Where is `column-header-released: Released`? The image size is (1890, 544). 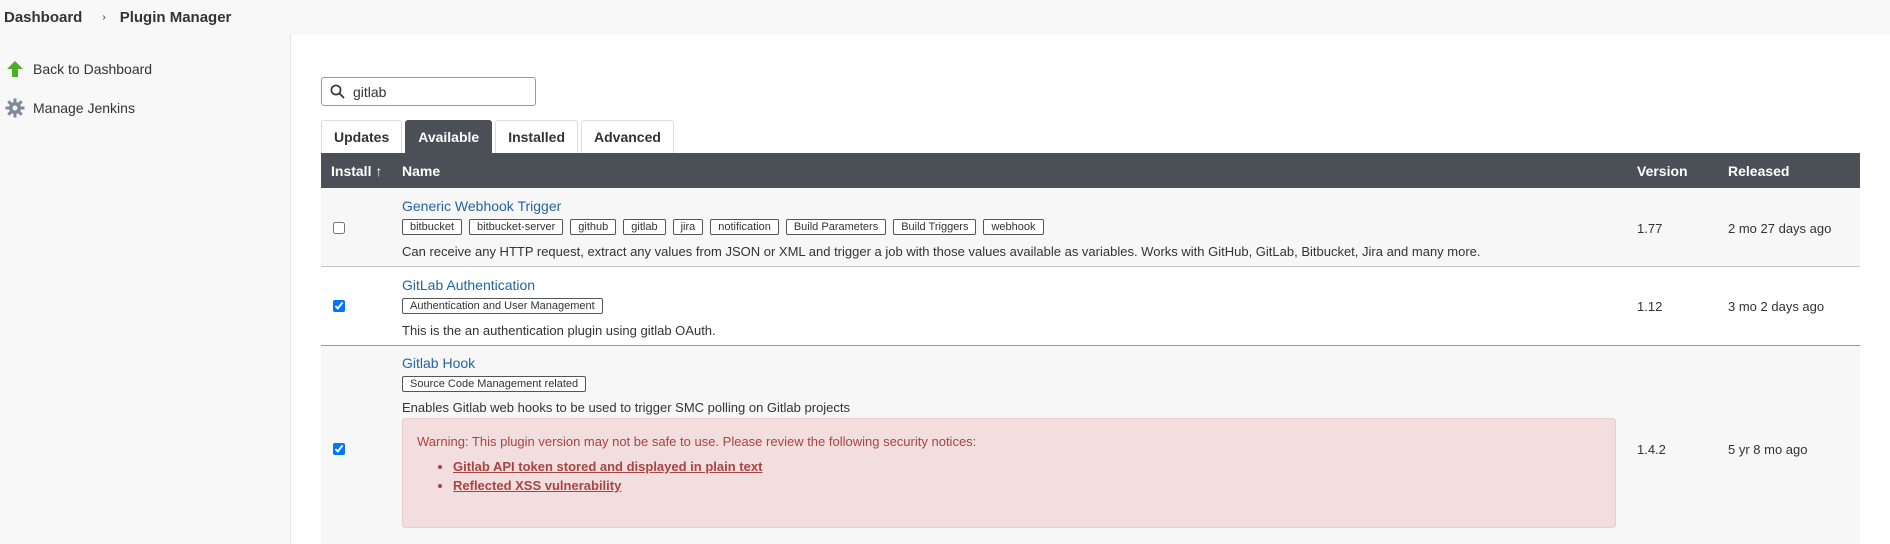
column-header-released: Released is located at coordinates (1758, 171).